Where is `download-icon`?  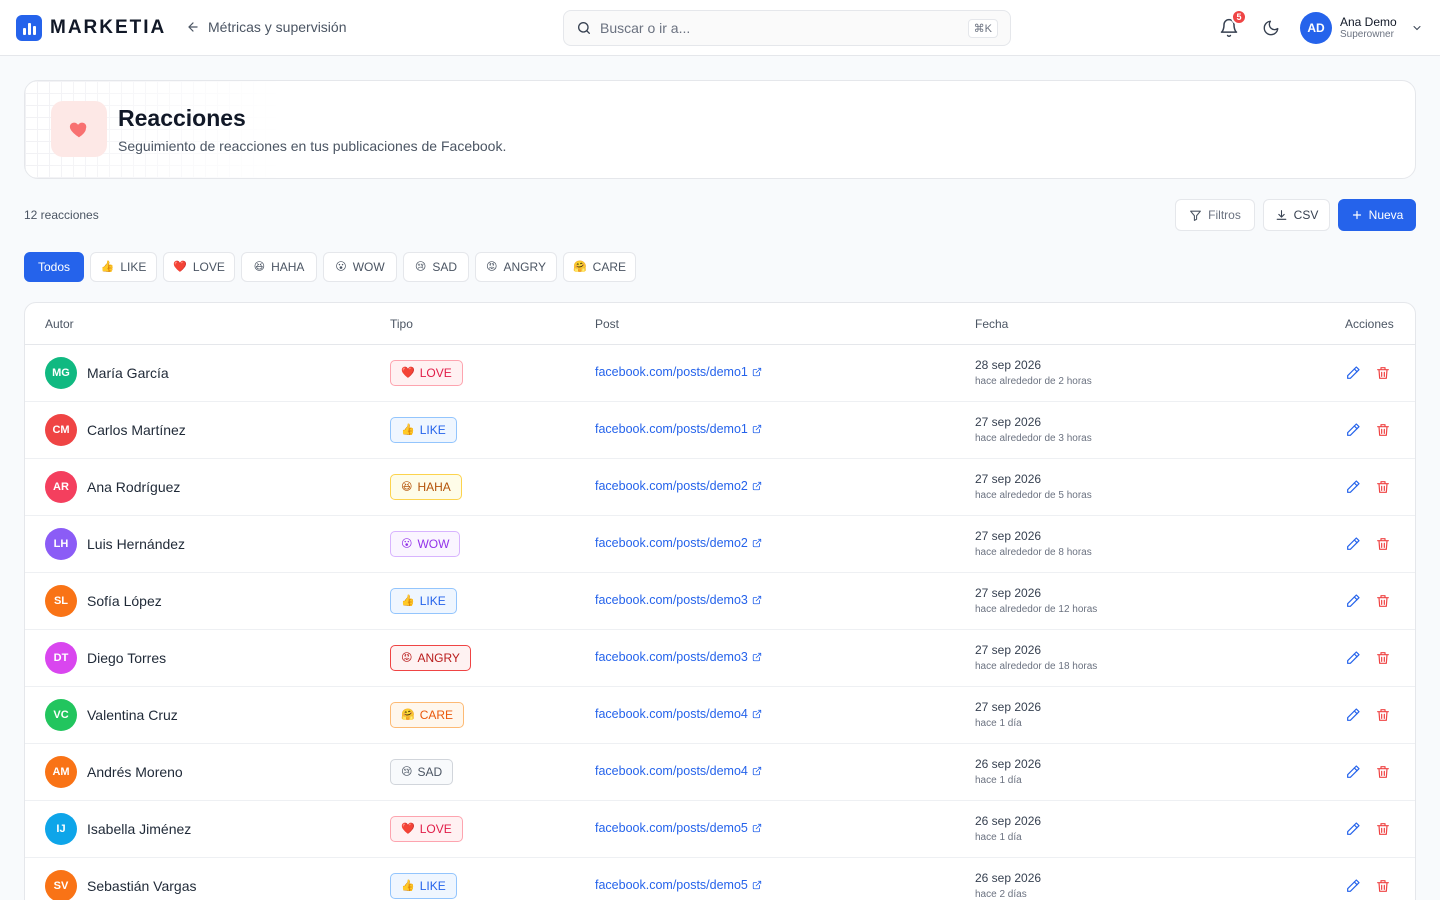
download-icon is located at coordinates (1281, 214).